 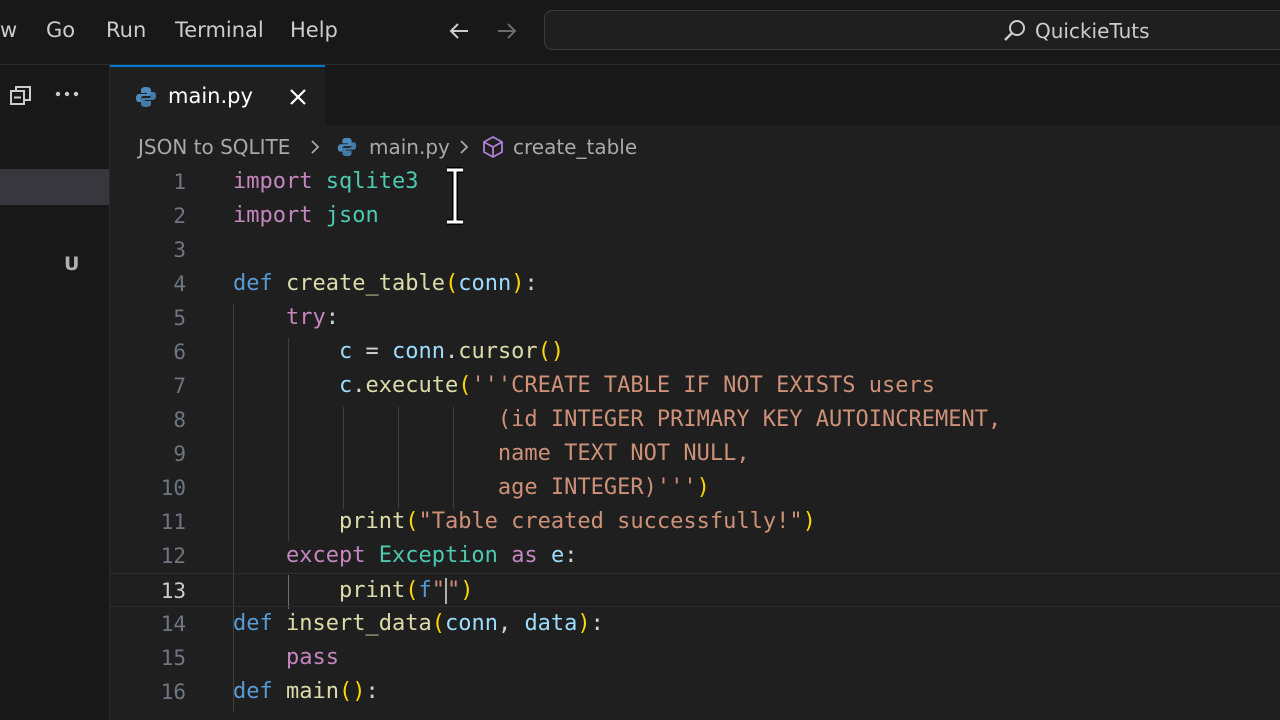 I want to click on explorer-selected-item, so click(x=54, y=187).